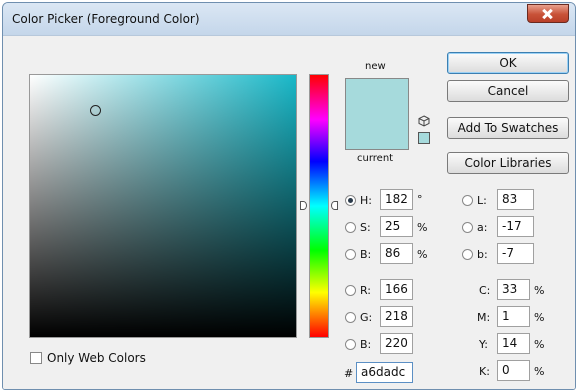 The width and height of the screenshot is (578, 392). What do you see at coordinates (350, 317) in the screenshot?
I see `radio-green` at bounding box center [350, 317].